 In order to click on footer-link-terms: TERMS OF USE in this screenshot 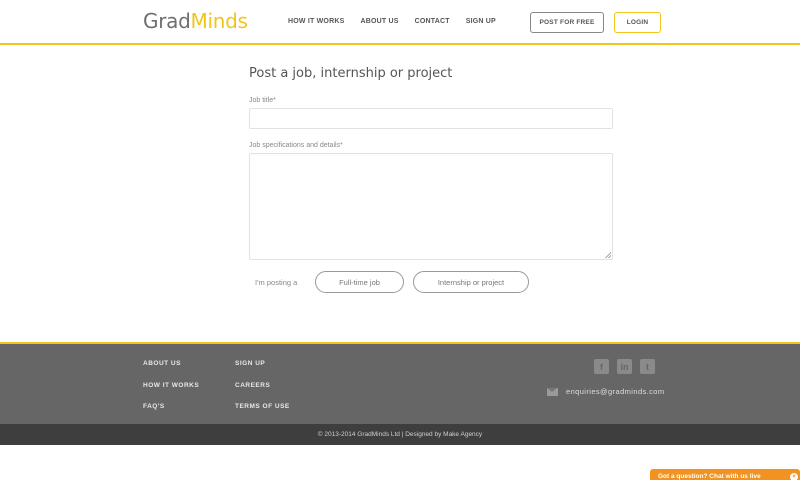, I will do `click(262, 414)`.